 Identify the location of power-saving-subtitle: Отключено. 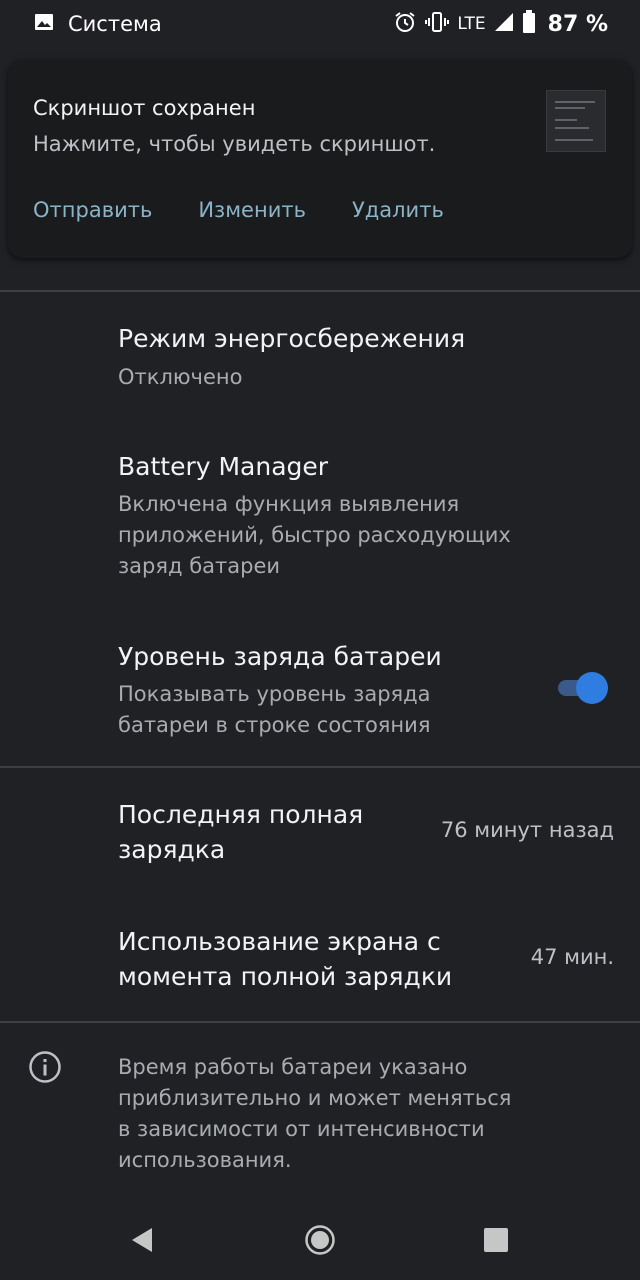
(180, 377).